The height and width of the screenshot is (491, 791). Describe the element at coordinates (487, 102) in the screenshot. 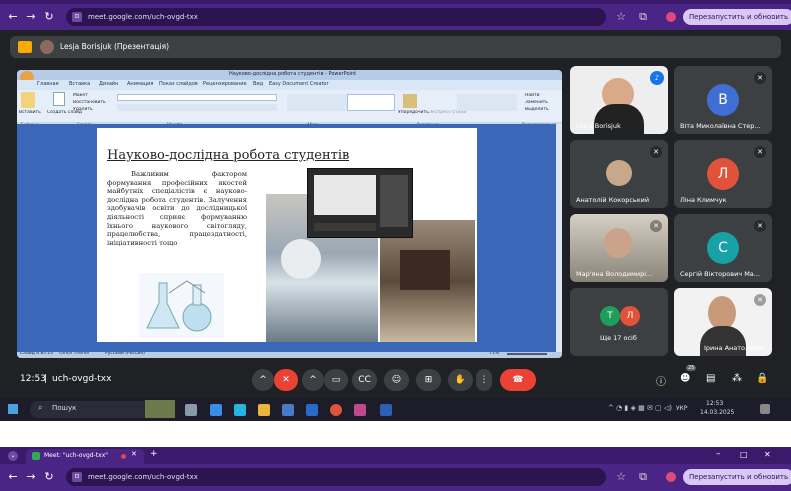

I see `shape-format-controls` at that location.